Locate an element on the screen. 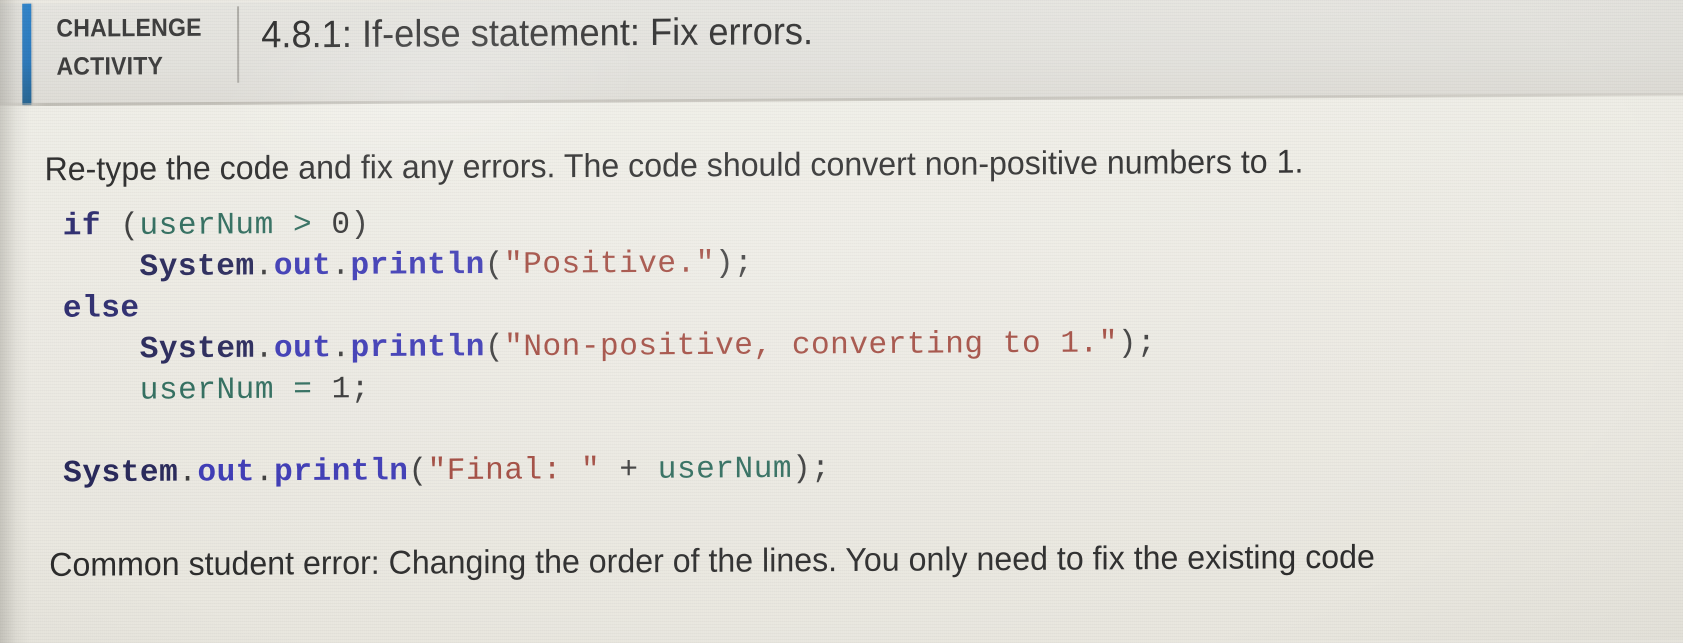  challenge-activity-badge-line2: ACTIVITY is located at coordinates (110, 66).